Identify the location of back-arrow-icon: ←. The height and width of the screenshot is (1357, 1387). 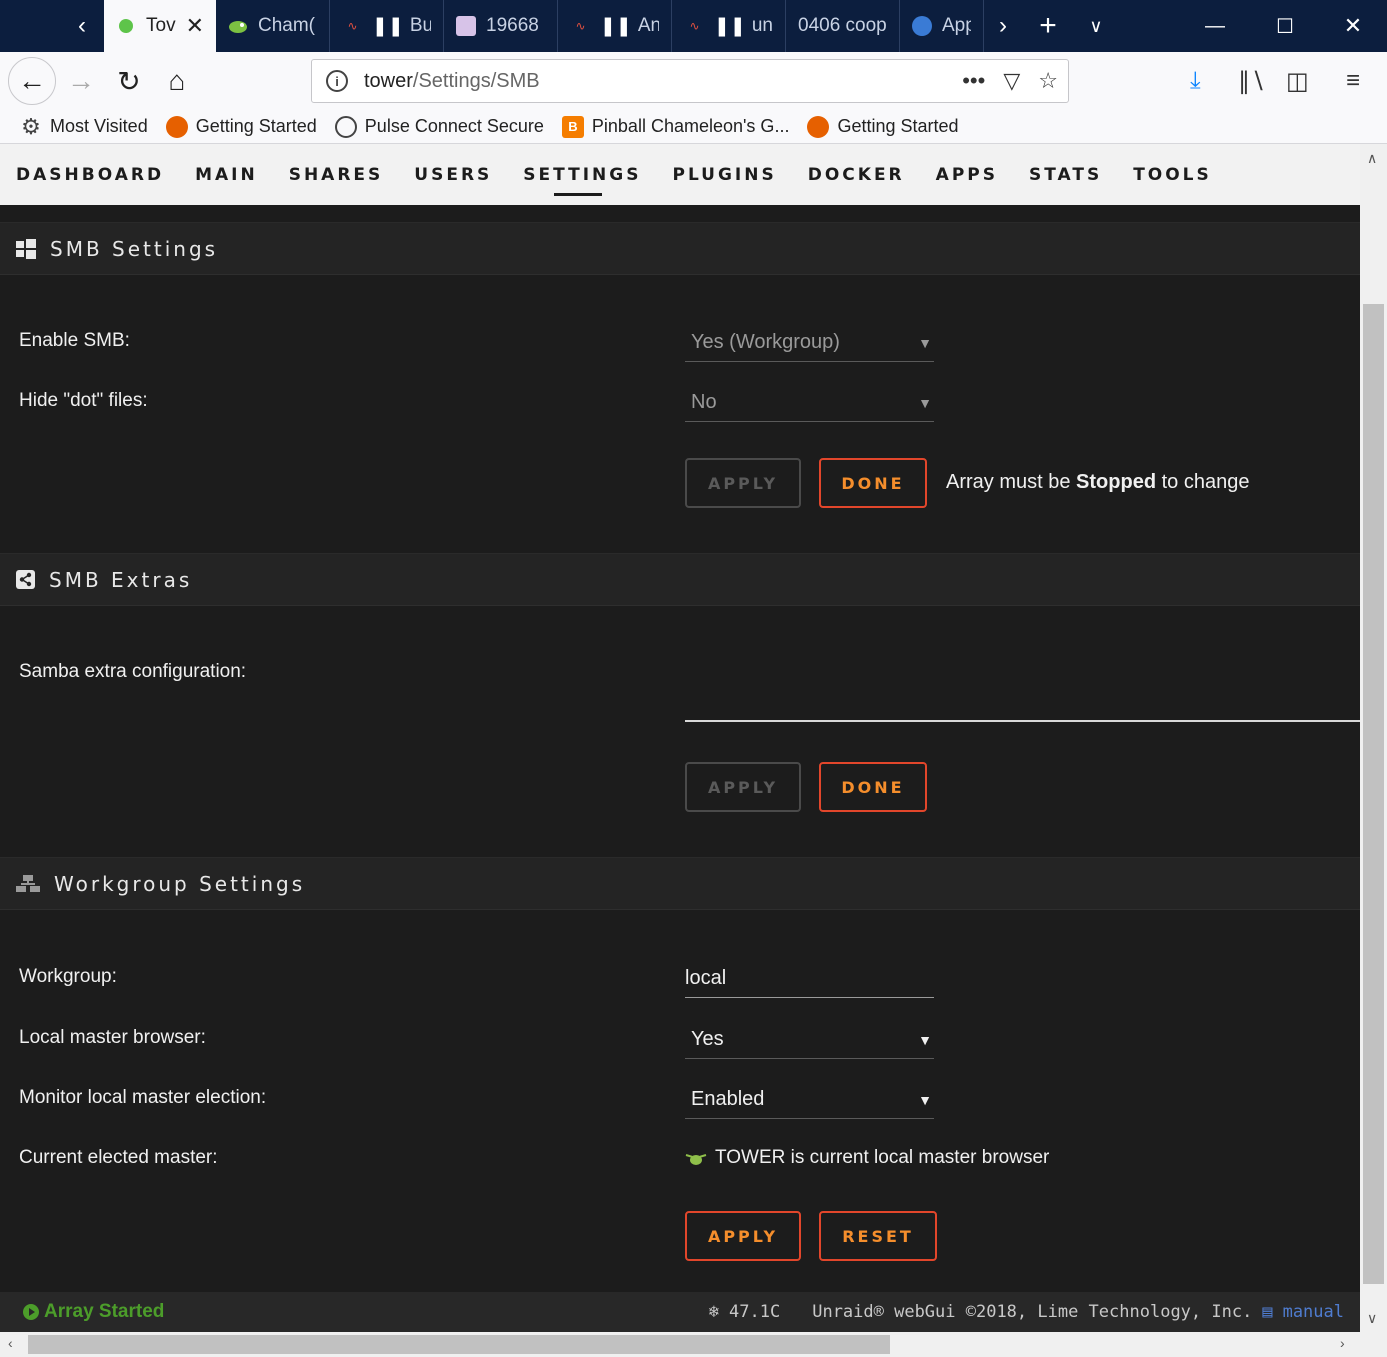
(32, 81).